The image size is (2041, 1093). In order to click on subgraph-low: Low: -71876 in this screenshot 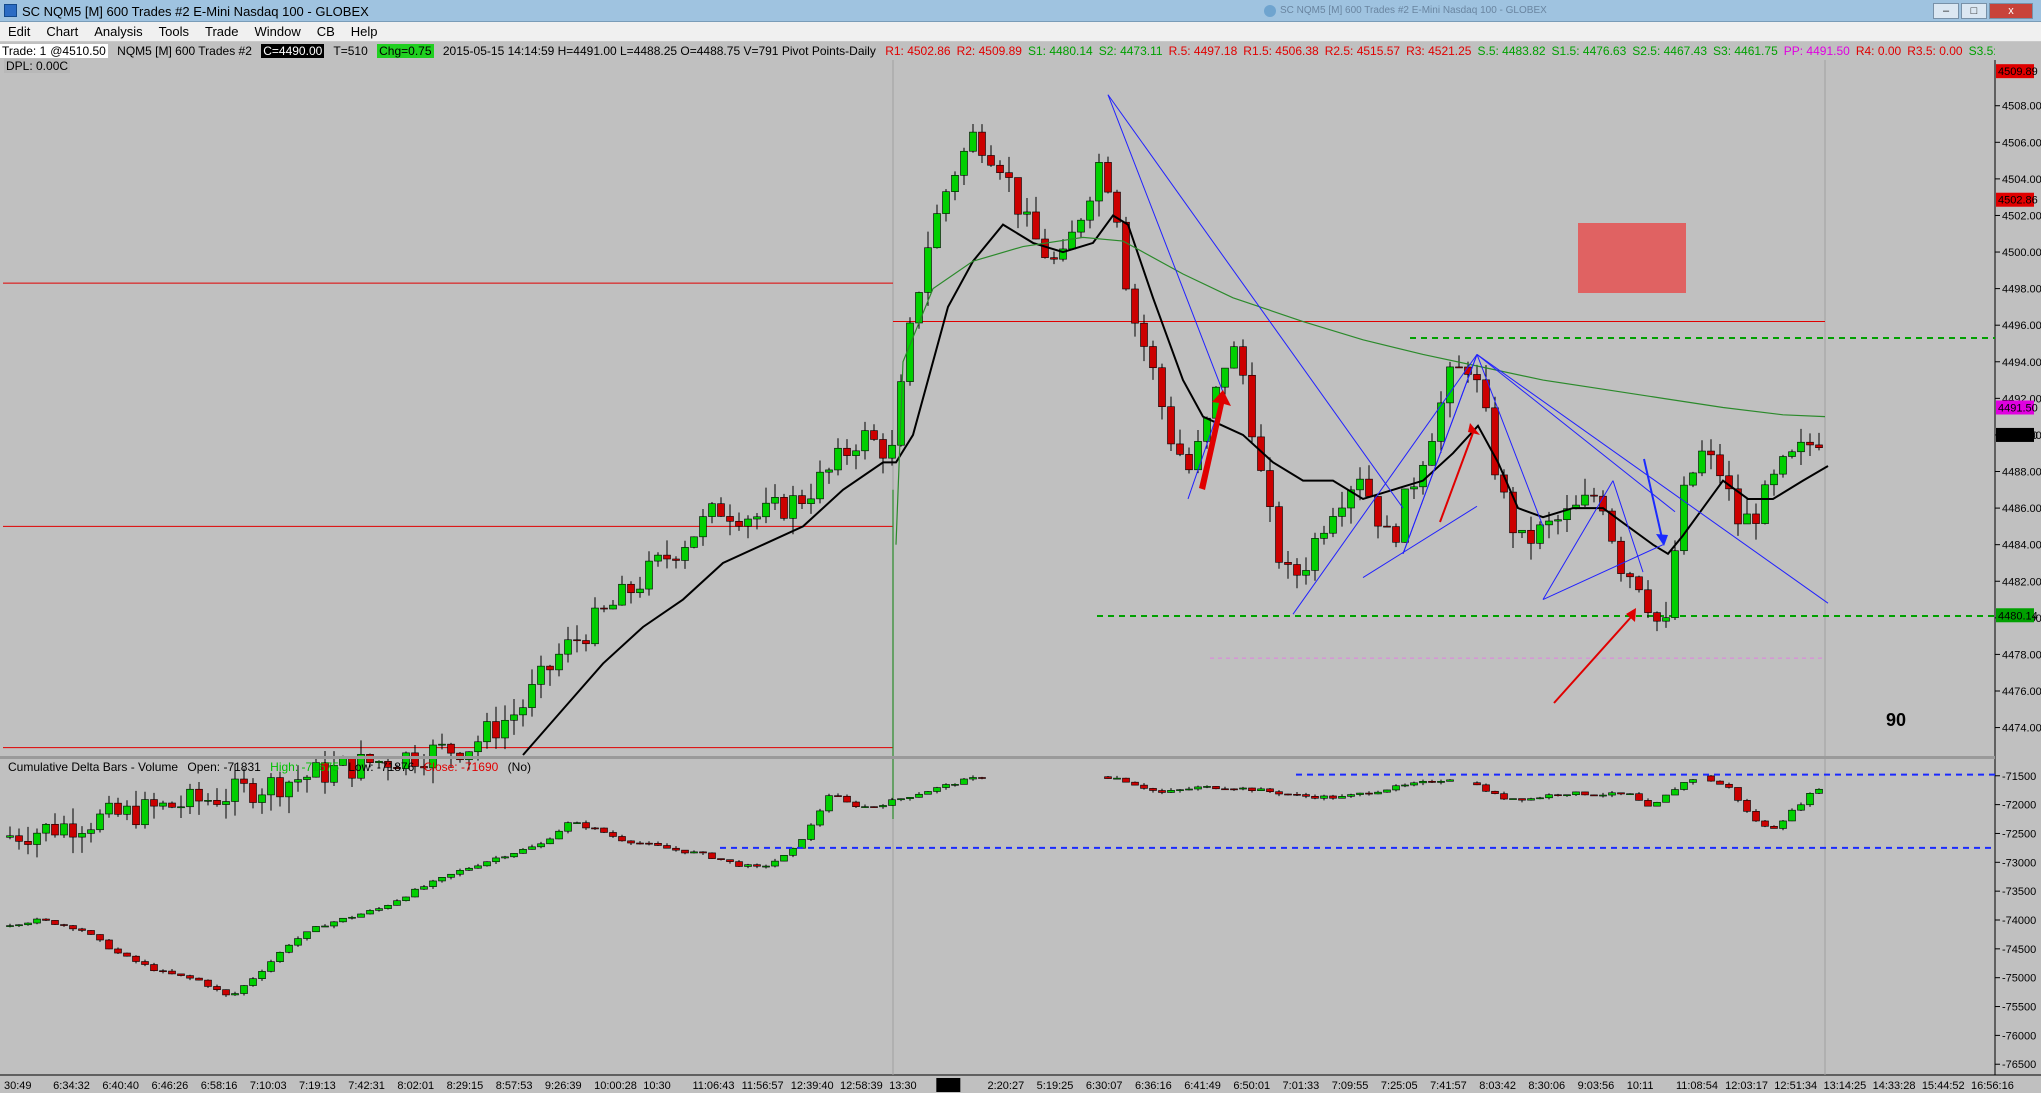, I will do `click(381, 767)`.